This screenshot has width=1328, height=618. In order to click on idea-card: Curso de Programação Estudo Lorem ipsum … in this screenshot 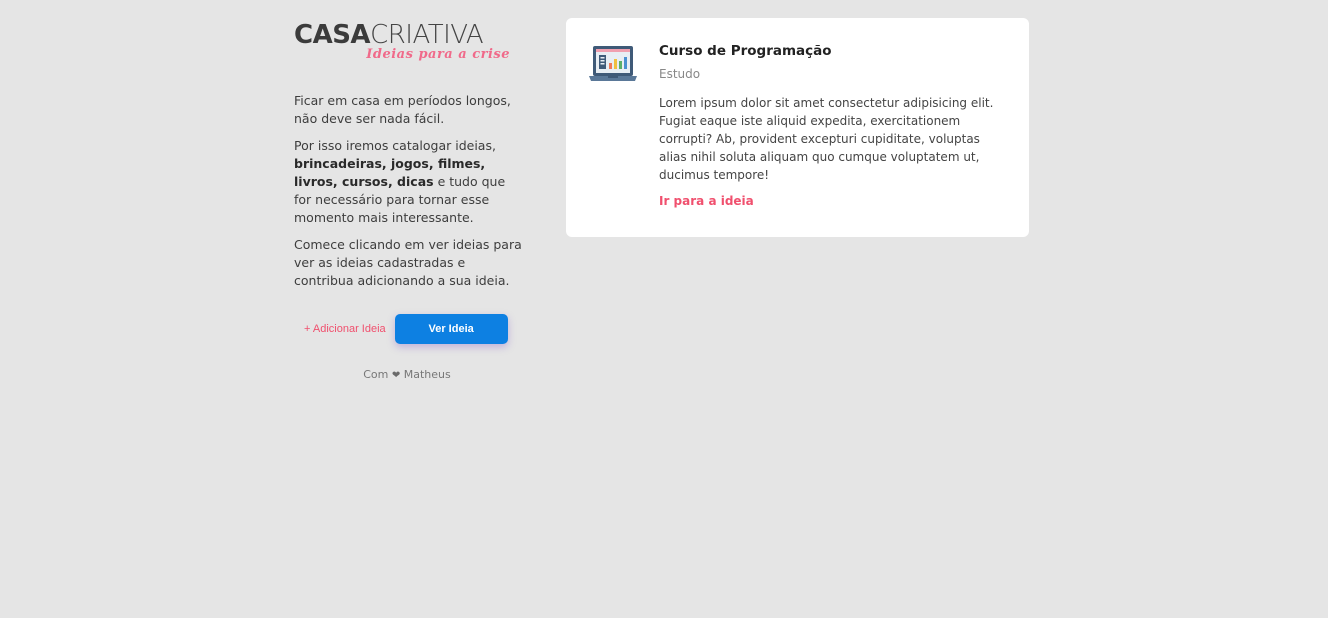, I will do `click(797, 127)`.